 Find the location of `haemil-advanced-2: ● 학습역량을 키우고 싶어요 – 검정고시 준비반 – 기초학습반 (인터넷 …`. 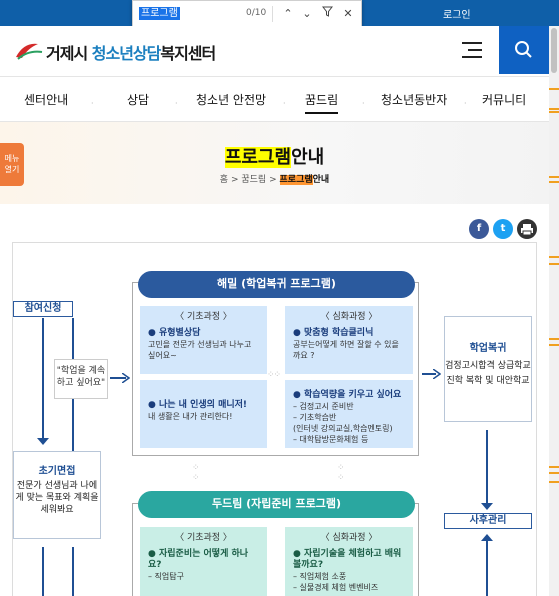

haemil-advanced-2: ● 학습역량을 키우고 싶어요 – 검정고시 준비반 – 기초학습반 (인터넷 … is located at coordinates (349, 414).